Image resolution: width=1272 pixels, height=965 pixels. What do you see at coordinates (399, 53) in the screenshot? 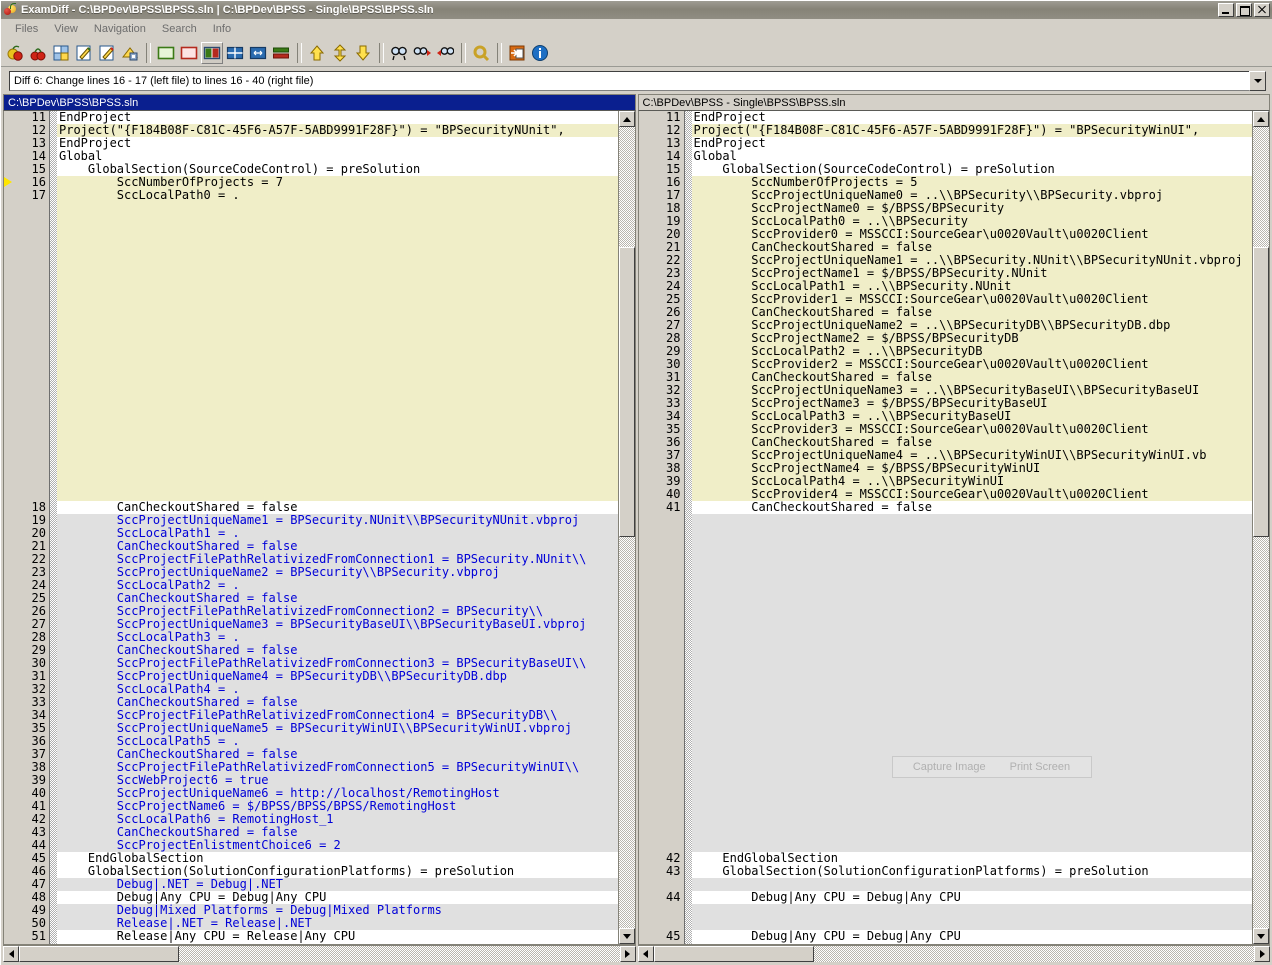
I see `find-icon` at bounding box center [399, 53].